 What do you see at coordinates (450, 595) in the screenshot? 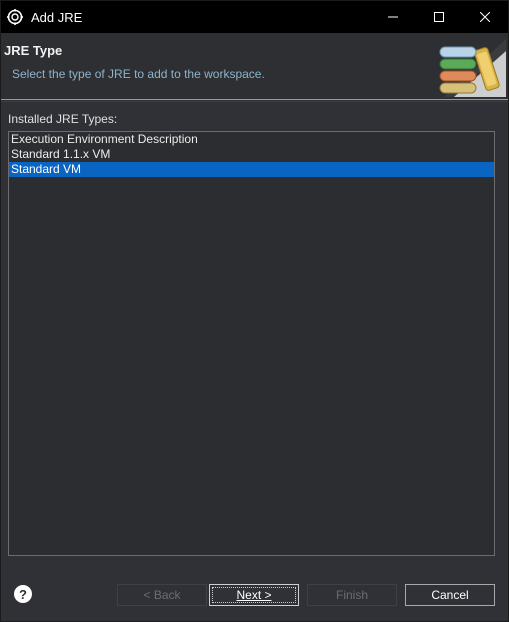
I see `cancel-button: Cancel` at bounding box center [450, 595].